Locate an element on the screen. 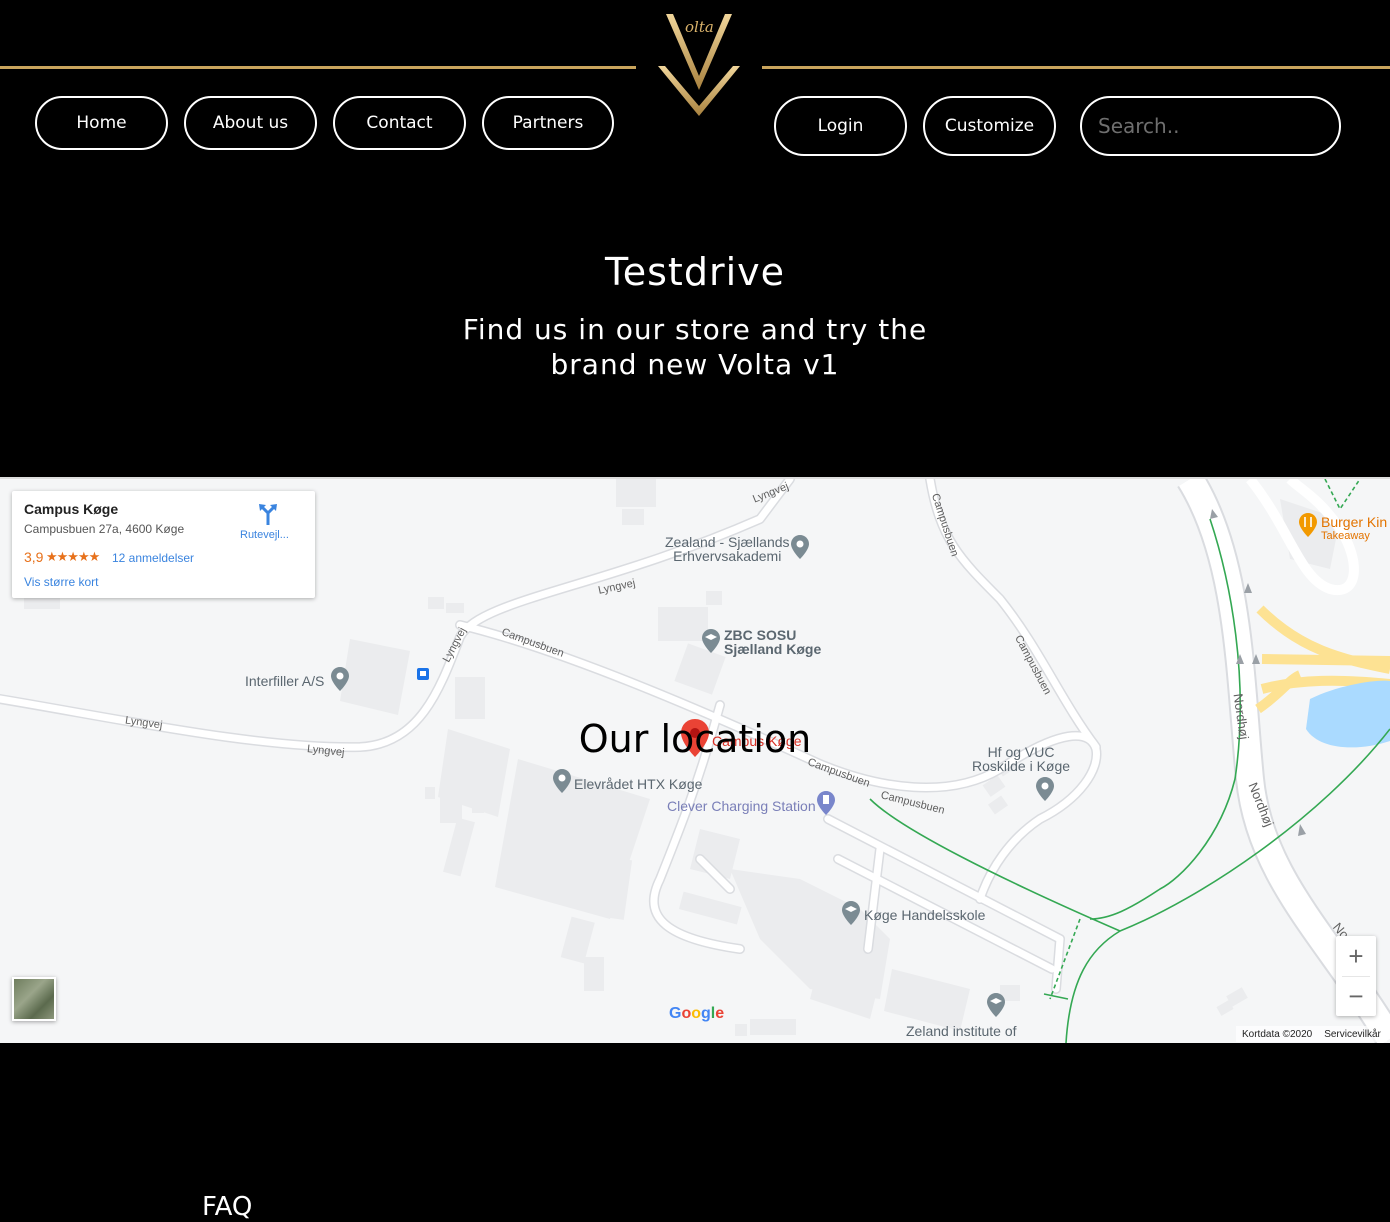  zoom-divider is located at coordinates (1356, 976).